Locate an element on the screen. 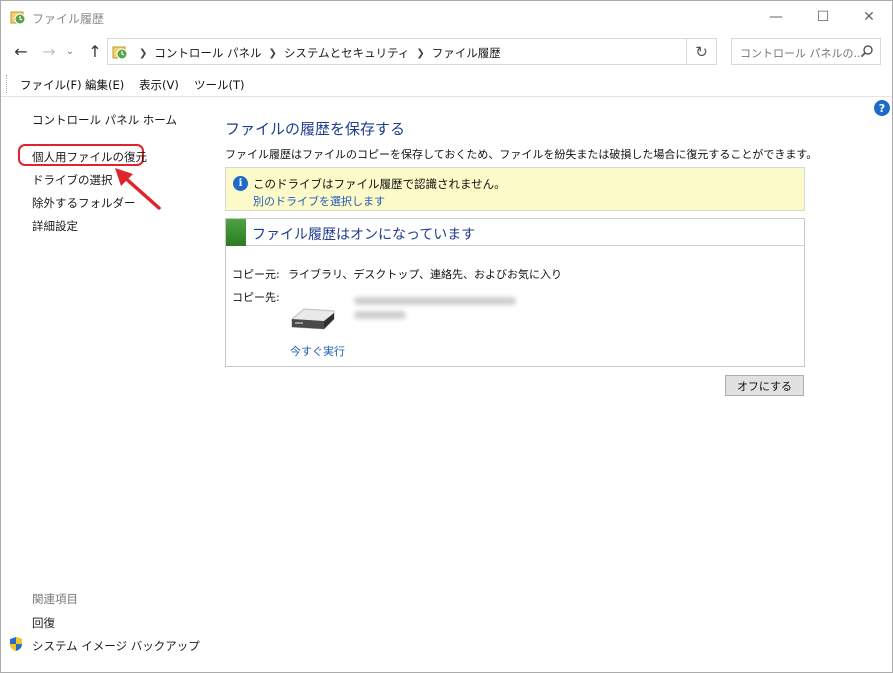  sidebar-item-home: コントロール パネル ホーム is located at coordinates (104, 120).